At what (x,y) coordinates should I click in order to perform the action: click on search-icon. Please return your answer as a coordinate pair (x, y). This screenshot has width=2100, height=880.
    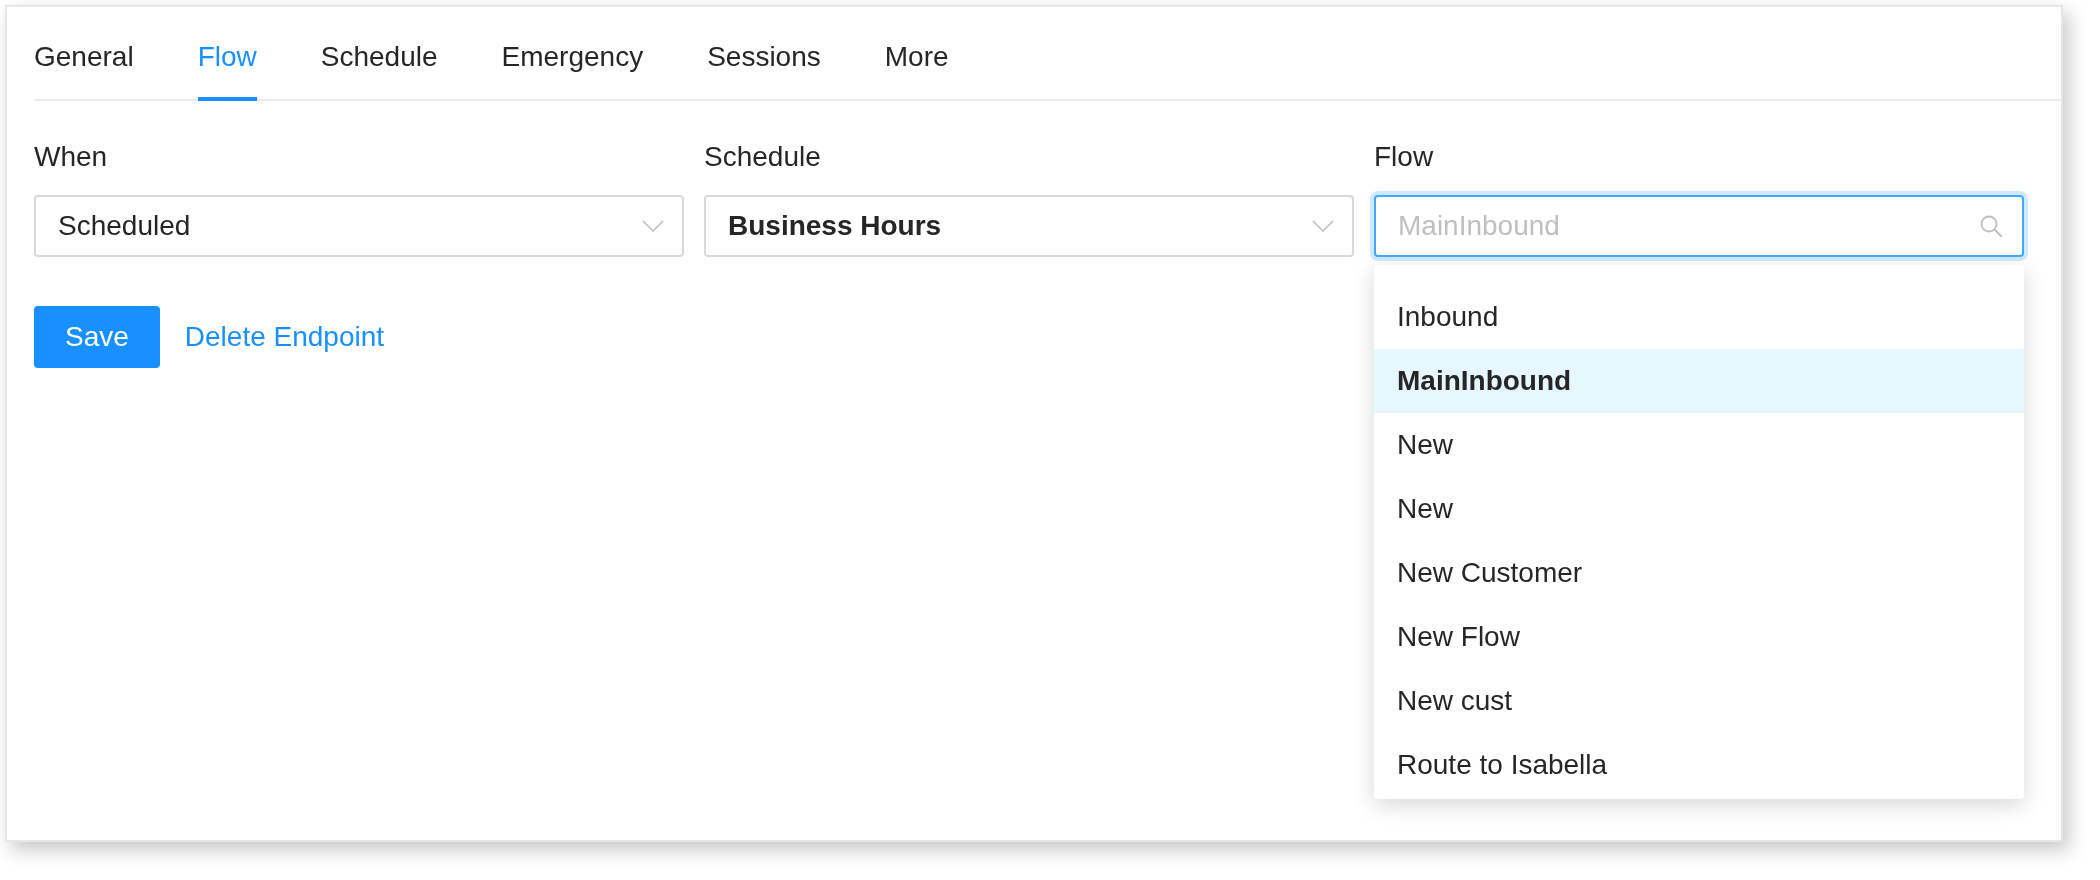
    Looking at the image, I should click on (1991, 226).